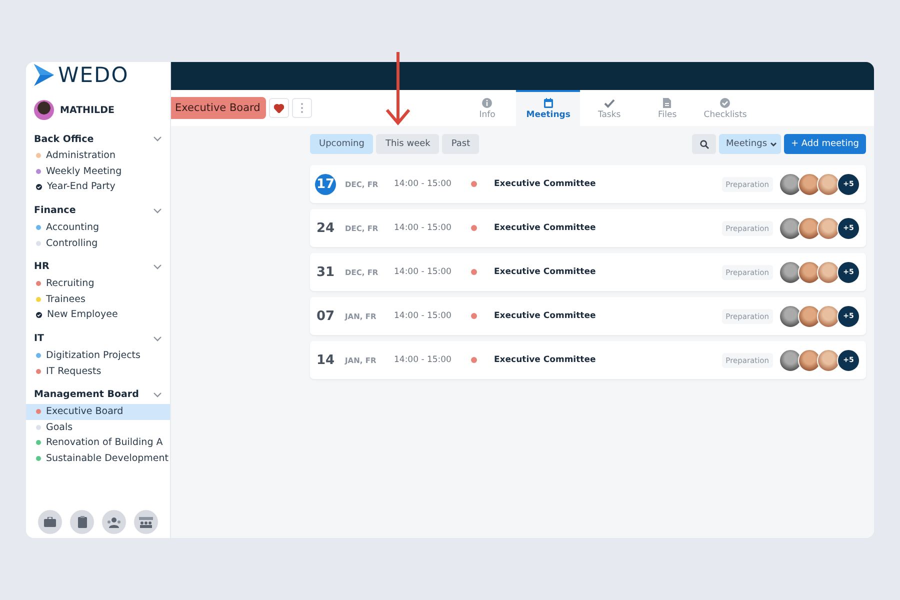  Describe the element at coordinates (98, 356) in the screenshot. I see `sidebar-item: Digitization Projects` at that location.